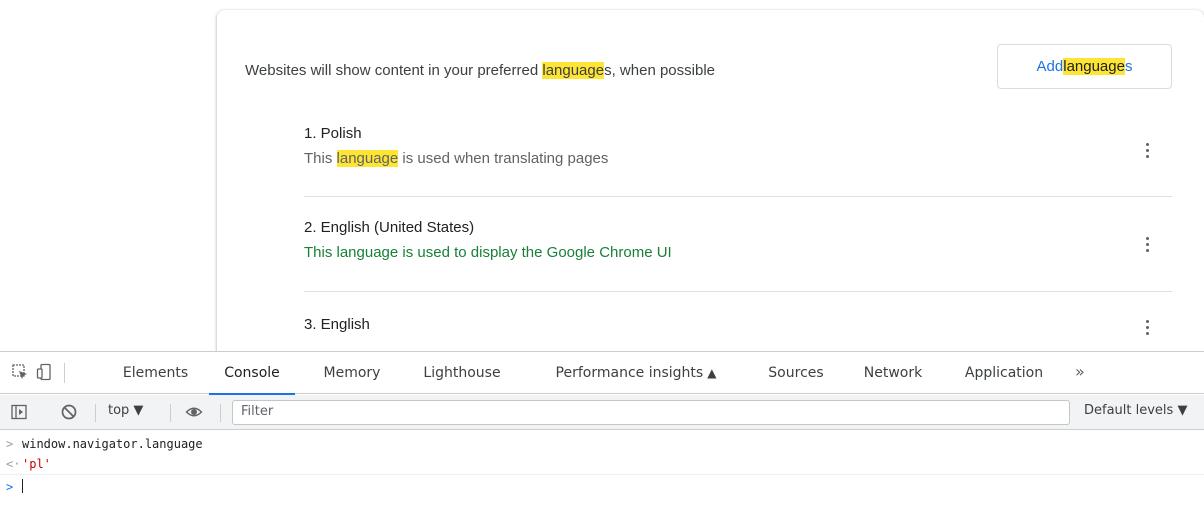 The height and width of the screenshot is (511, 1204). I want to click on tab-lighthouse: Lighthouse, so click(462, 373).